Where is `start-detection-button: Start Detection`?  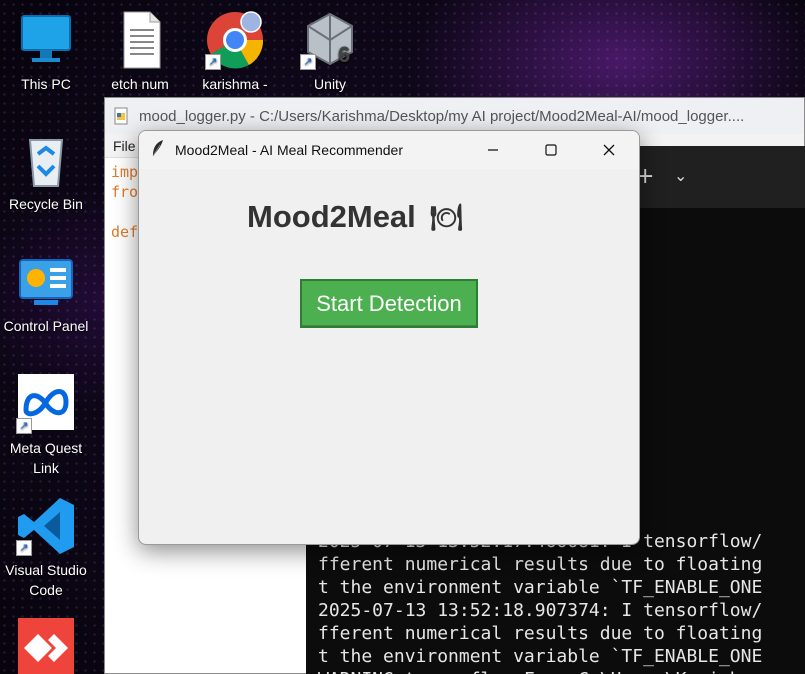 start-detection-button: Start Detection is located at coordinates (389, 303).